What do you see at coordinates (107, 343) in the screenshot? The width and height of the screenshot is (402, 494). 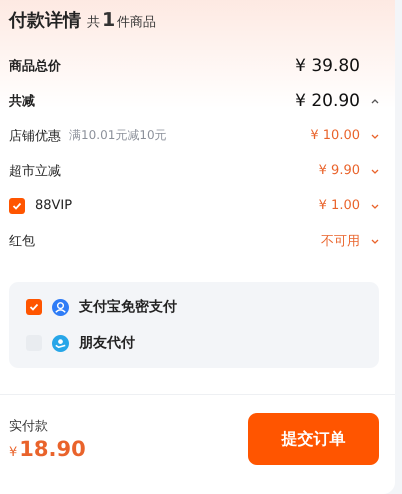 I see `payment-option-label: 朋友代付` at bounding box center [107, 343].